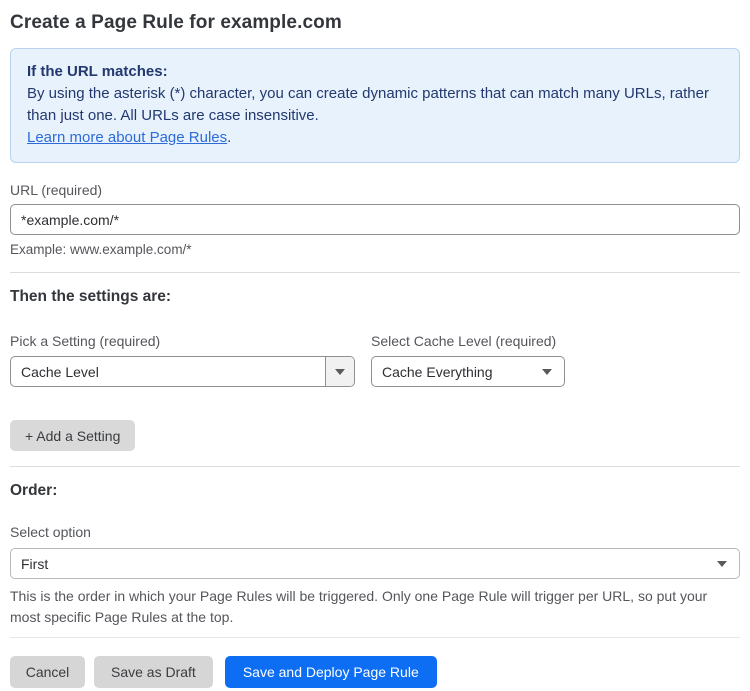  What do you see at coordinates (60, 371) in the screenshot?
I see `setting-picker-value: Cache Level` at bounding box center [60, 371].